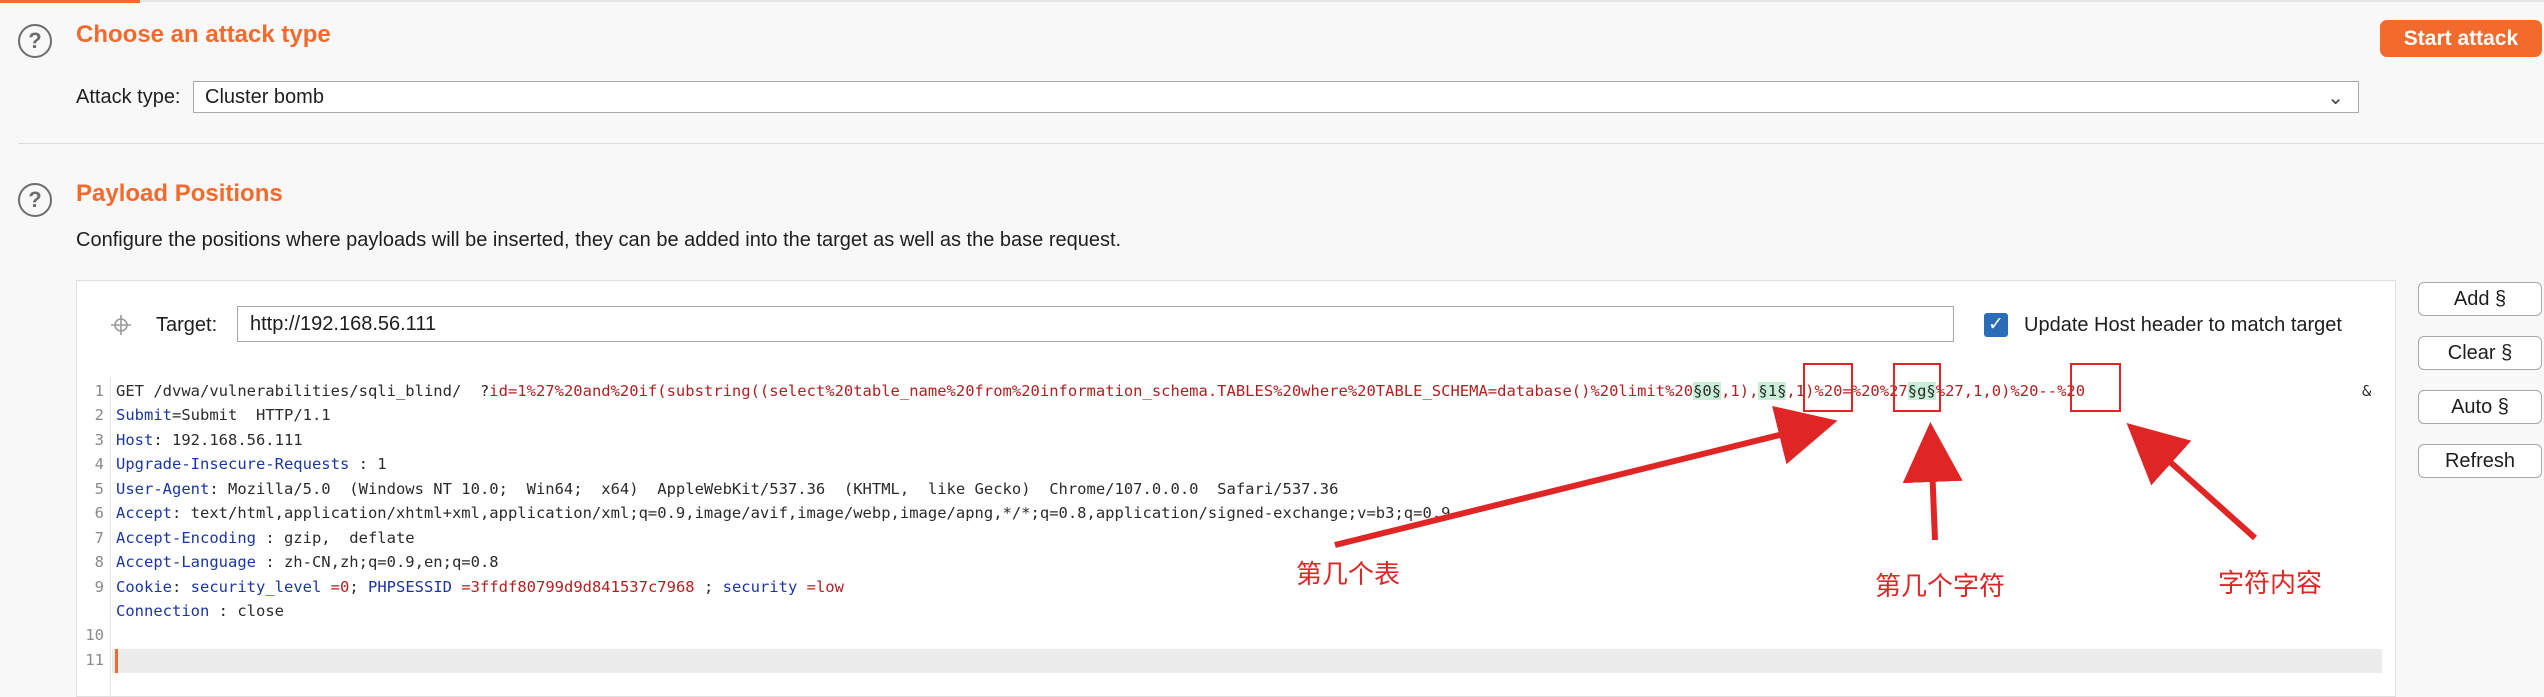 This screenshot has width=2544, height=697. What do you see at coordinates (2270, 583) in the screenshot?
I see `annotation-char-content: 字符内容` at bounding box center [2270, 583].